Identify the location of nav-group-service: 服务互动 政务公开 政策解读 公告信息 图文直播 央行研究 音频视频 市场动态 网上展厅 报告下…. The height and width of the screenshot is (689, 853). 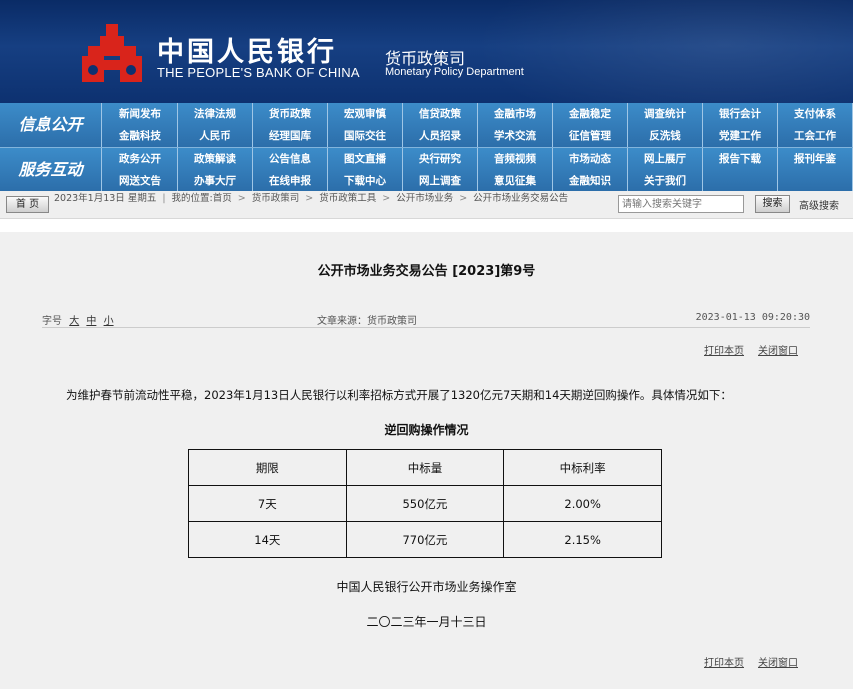
(426, 169).